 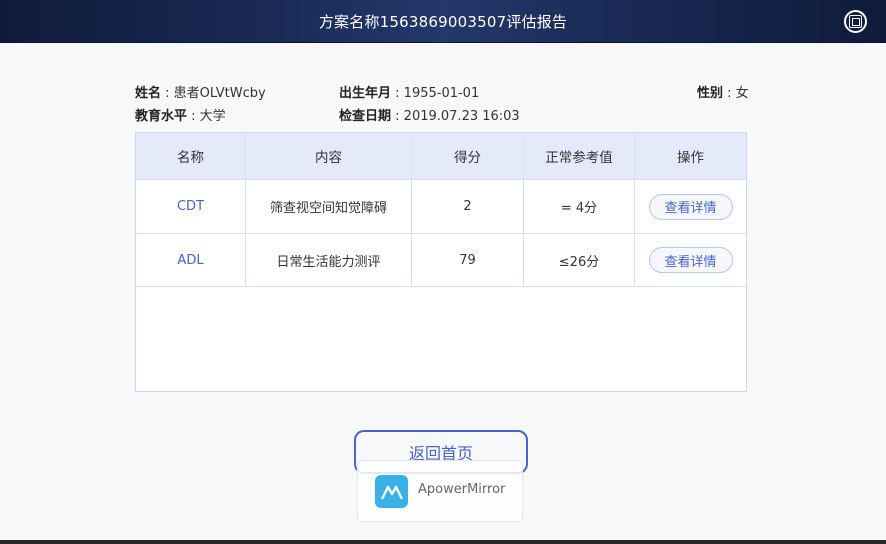 I want to click on gender-label: 性别, so click(x=710, y=93).